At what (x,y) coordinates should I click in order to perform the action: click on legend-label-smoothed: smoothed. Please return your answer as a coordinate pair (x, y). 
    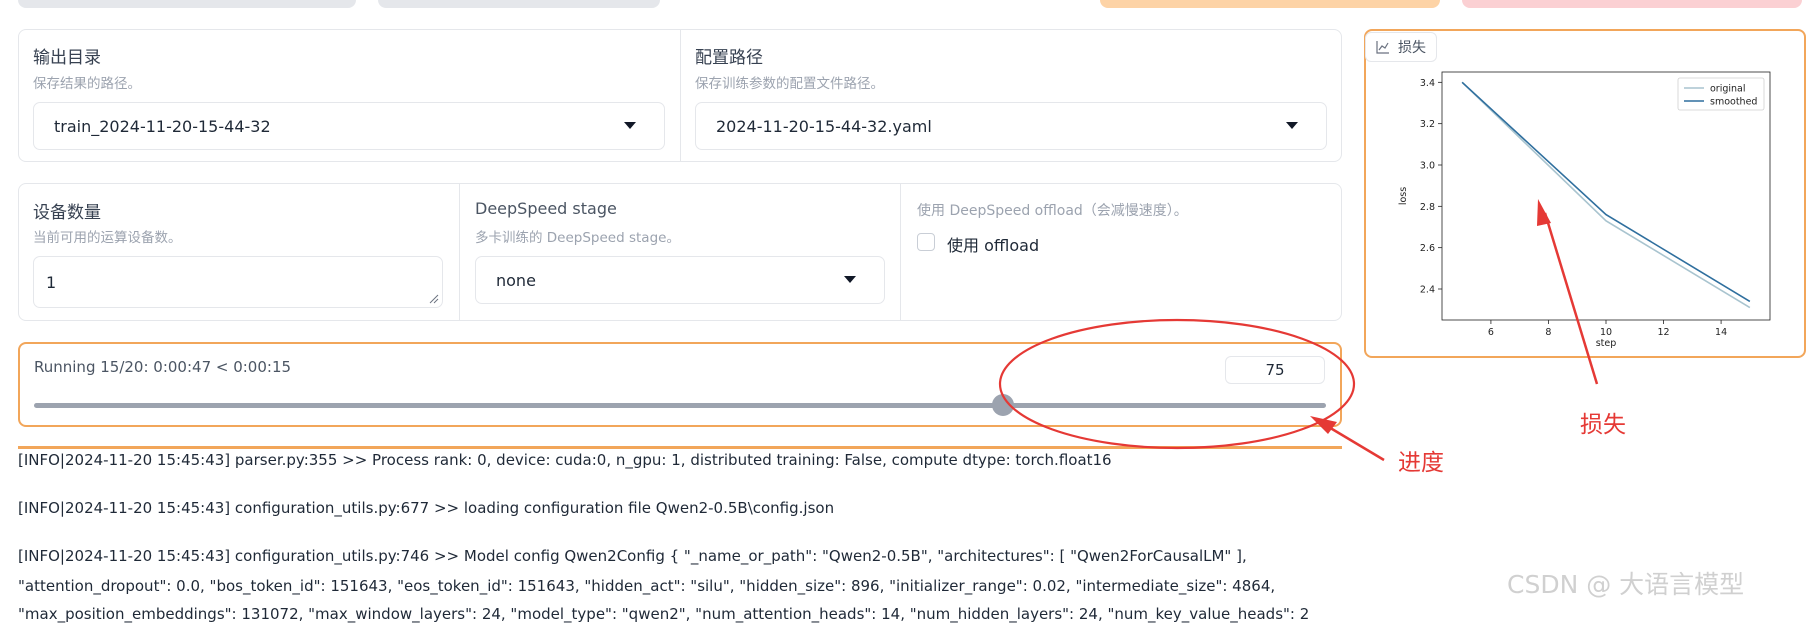
    Looking at the image, I should click on (1733, 102).